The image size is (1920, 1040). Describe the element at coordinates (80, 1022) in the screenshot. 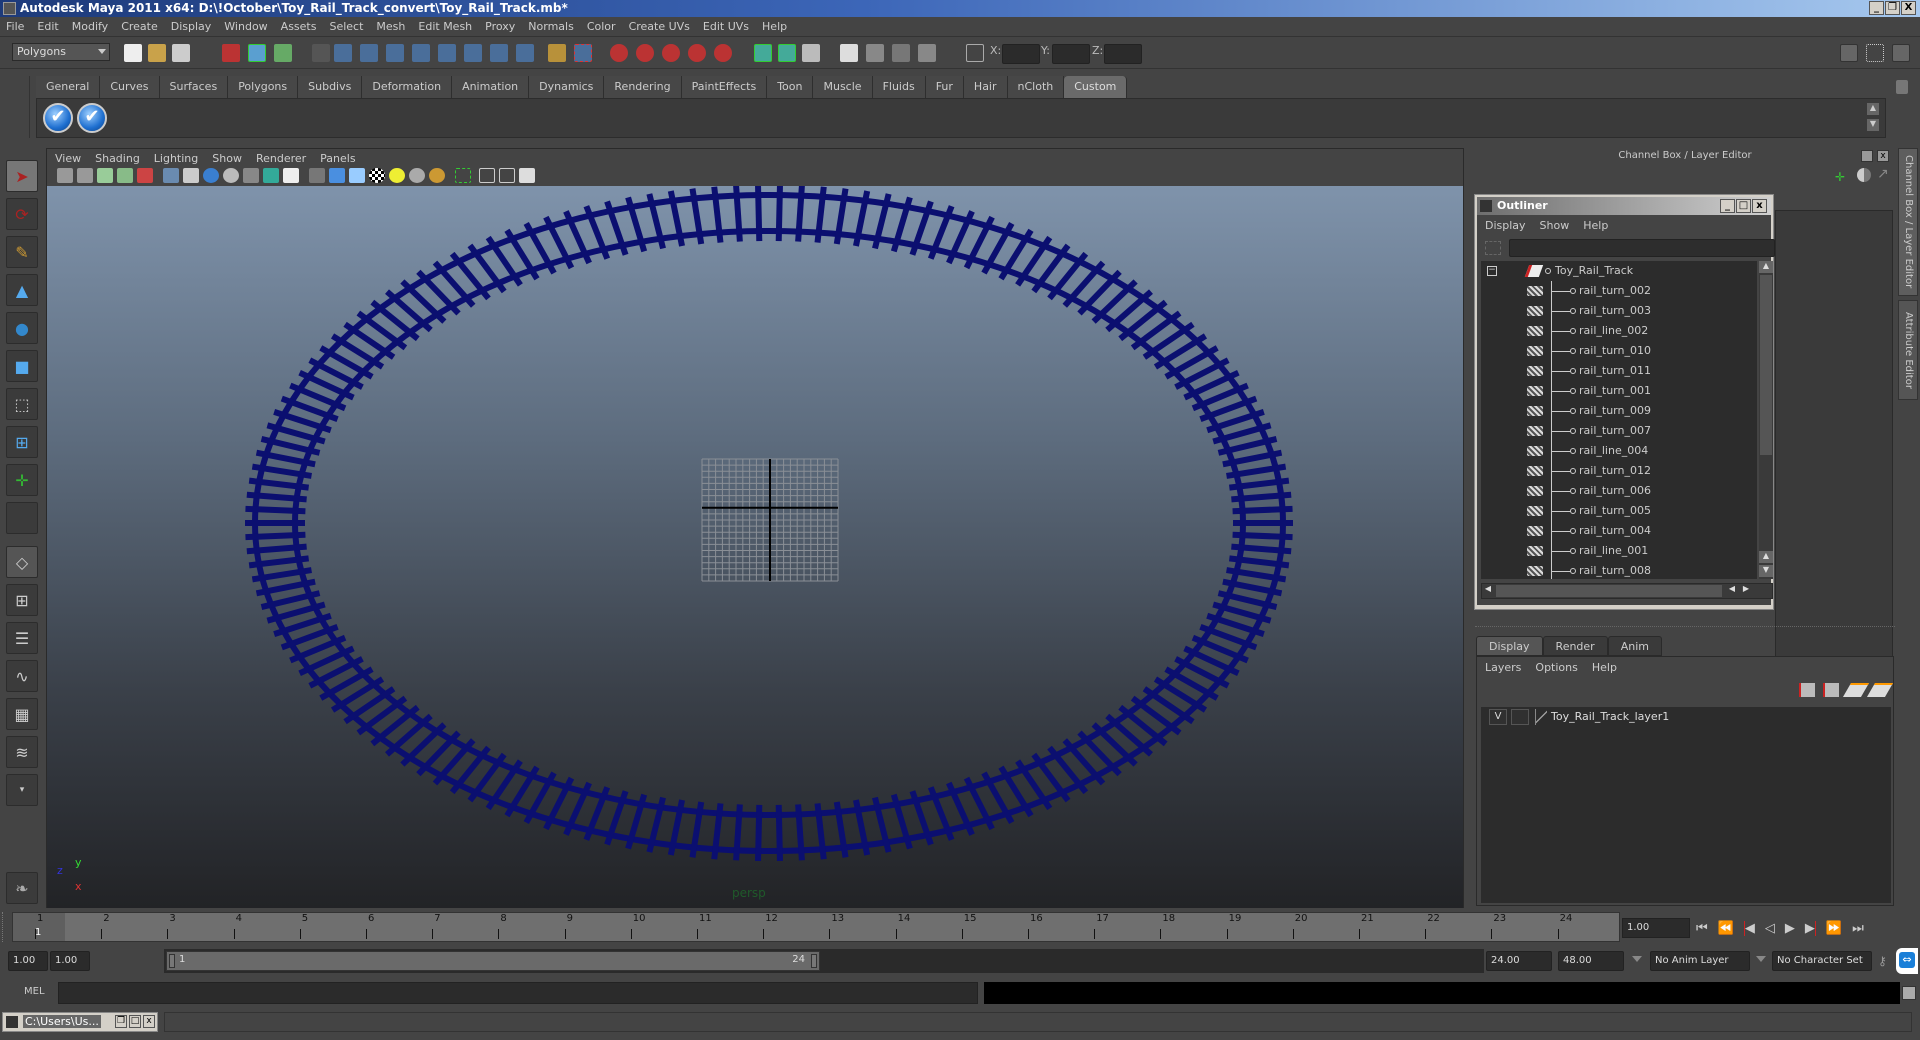

I see `minimized-window: C:\Users\Us... ❐ □ x` at that location.